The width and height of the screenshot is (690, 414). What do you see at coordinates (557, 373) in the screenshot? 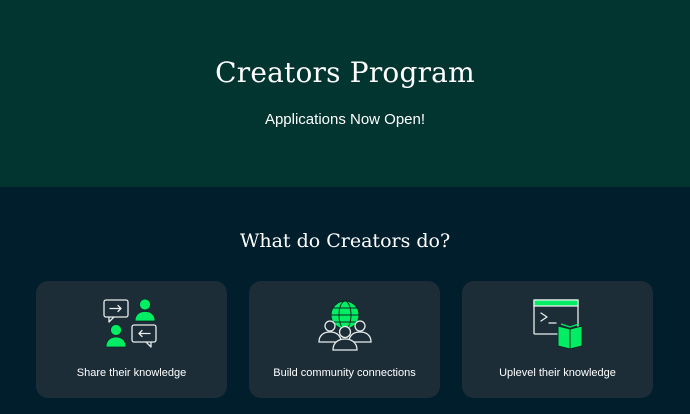
I see `card-label: Uplevel their knowledge` at bounding box center [557, 373].